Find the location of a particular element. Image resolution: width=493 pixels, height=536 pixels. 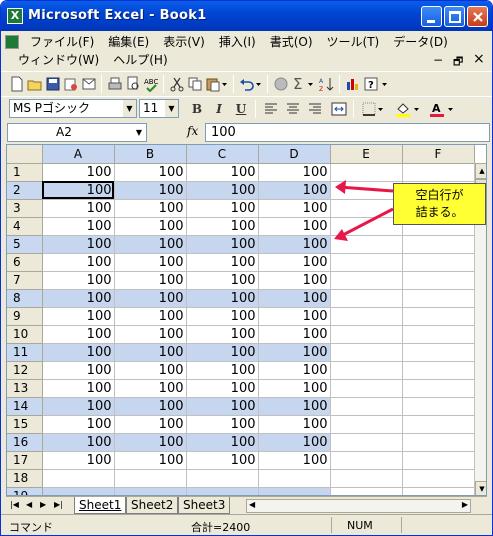

scroll-left-icon: ◀ is located at coordinates (252, 504).